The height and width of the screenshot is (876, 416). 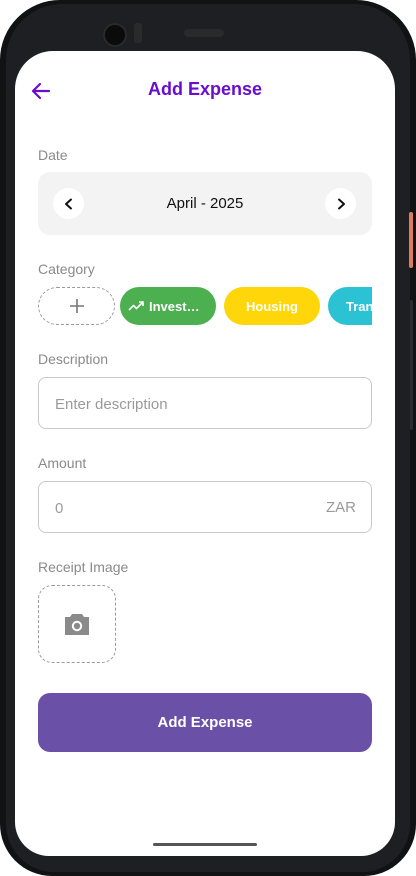 What do you see at coordinates (359, 306) in the screenshot?
I see `category-chip-label: Tran` at bounding box center [359, 306].